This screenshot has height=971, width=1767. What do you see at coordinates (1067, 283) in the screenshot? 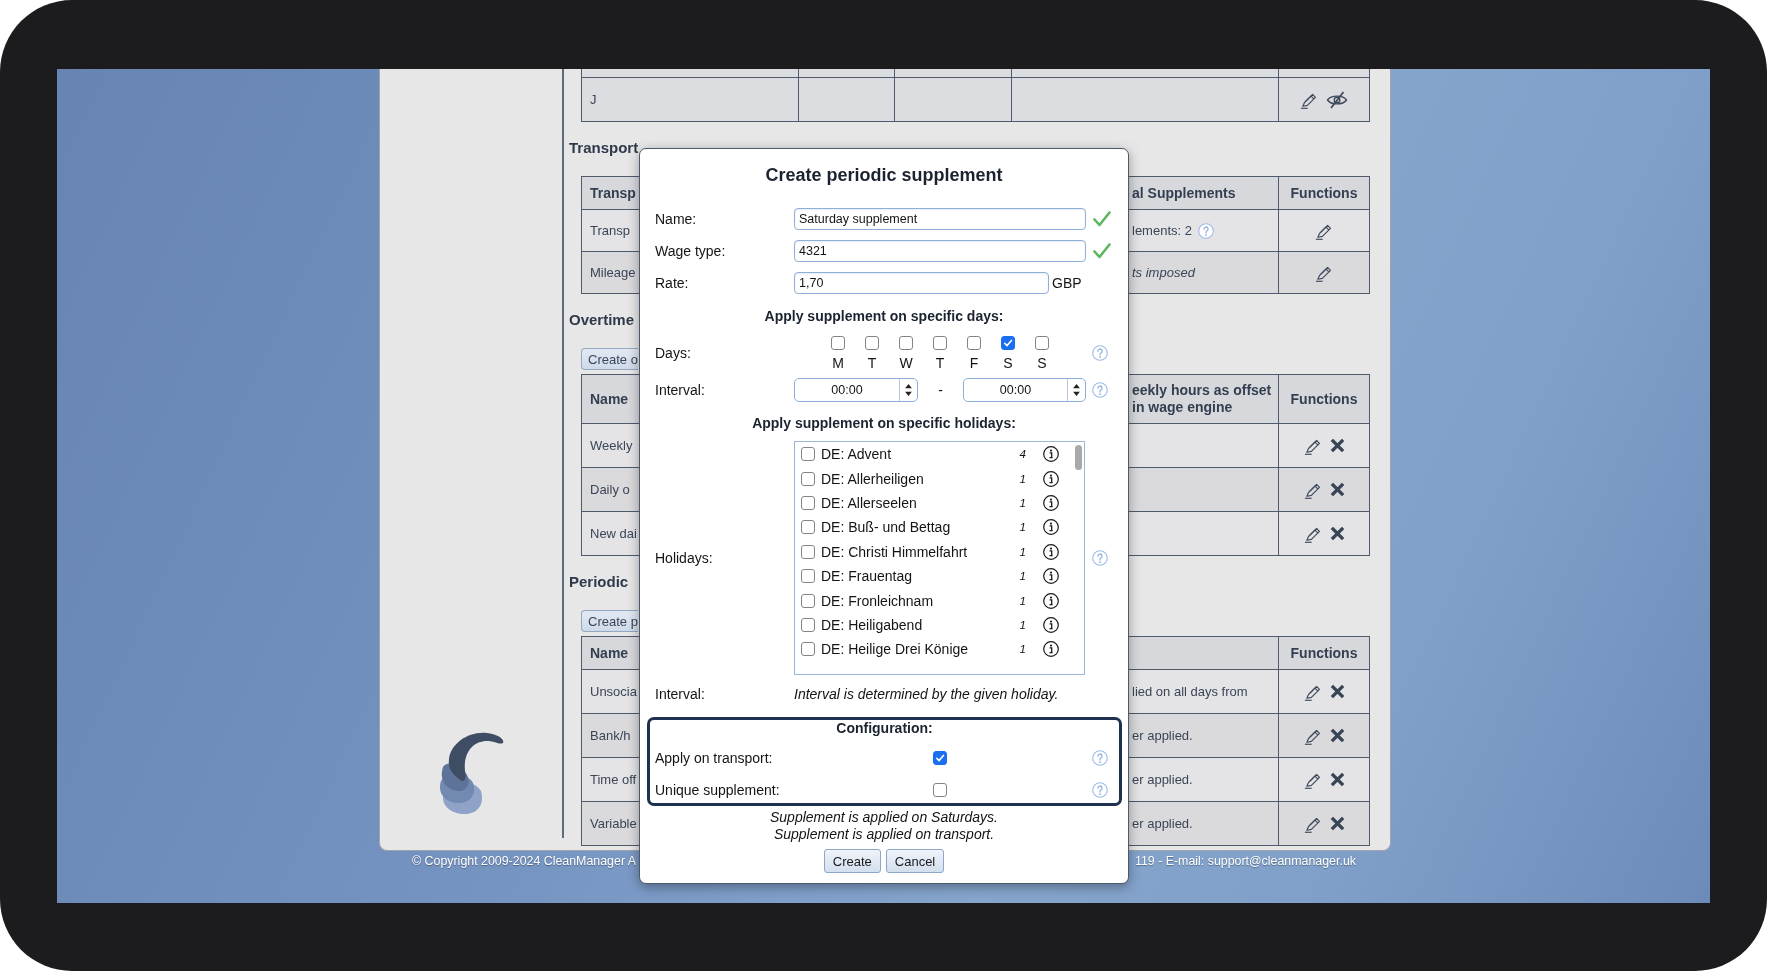
I see `unit-label: GBP` at bounding box center [1067, 283].